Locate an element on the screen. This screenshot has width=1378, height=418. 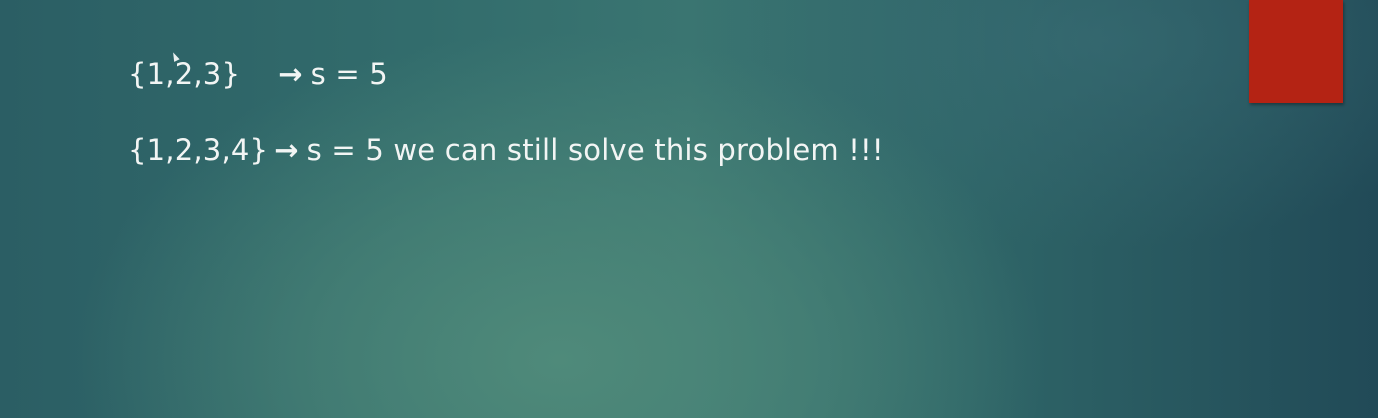
comment-text: we can still solve this problem !!! is located at coordinates (638, 150).